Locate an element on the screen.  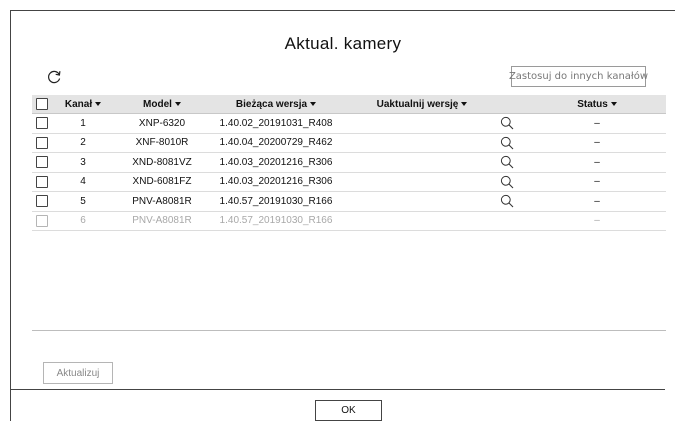
header-update-version: Uaktualnij wersję is located at coordinates (422, 104).